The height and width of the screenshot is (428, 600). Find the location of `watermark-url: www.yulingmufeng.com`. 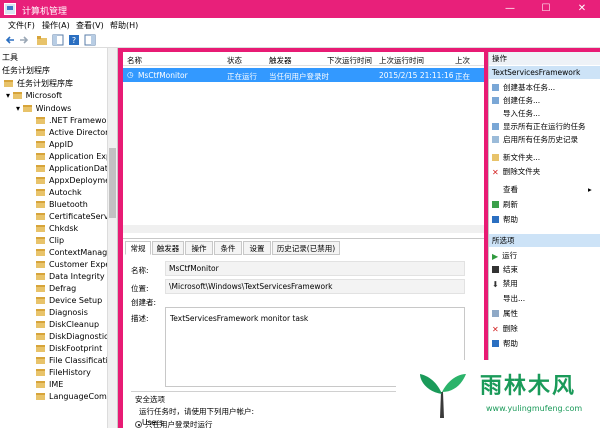

watermark-url: www.yulingmufeng.com is located at coordinates (534, 408).